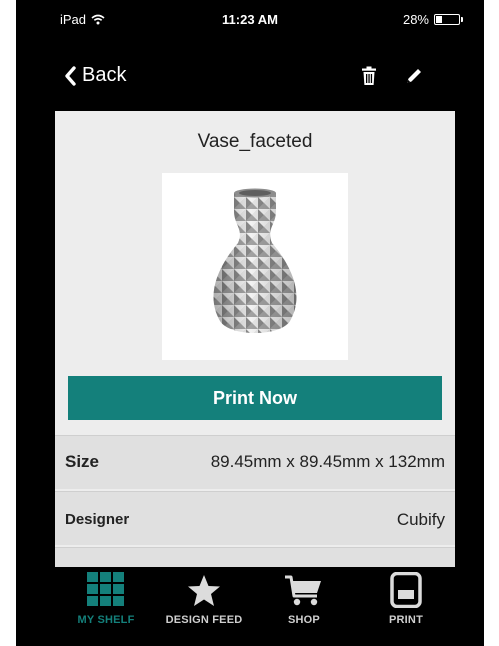 The image size is (499, 646). I want to click on tab-print: PRINT, so click(406, 602).